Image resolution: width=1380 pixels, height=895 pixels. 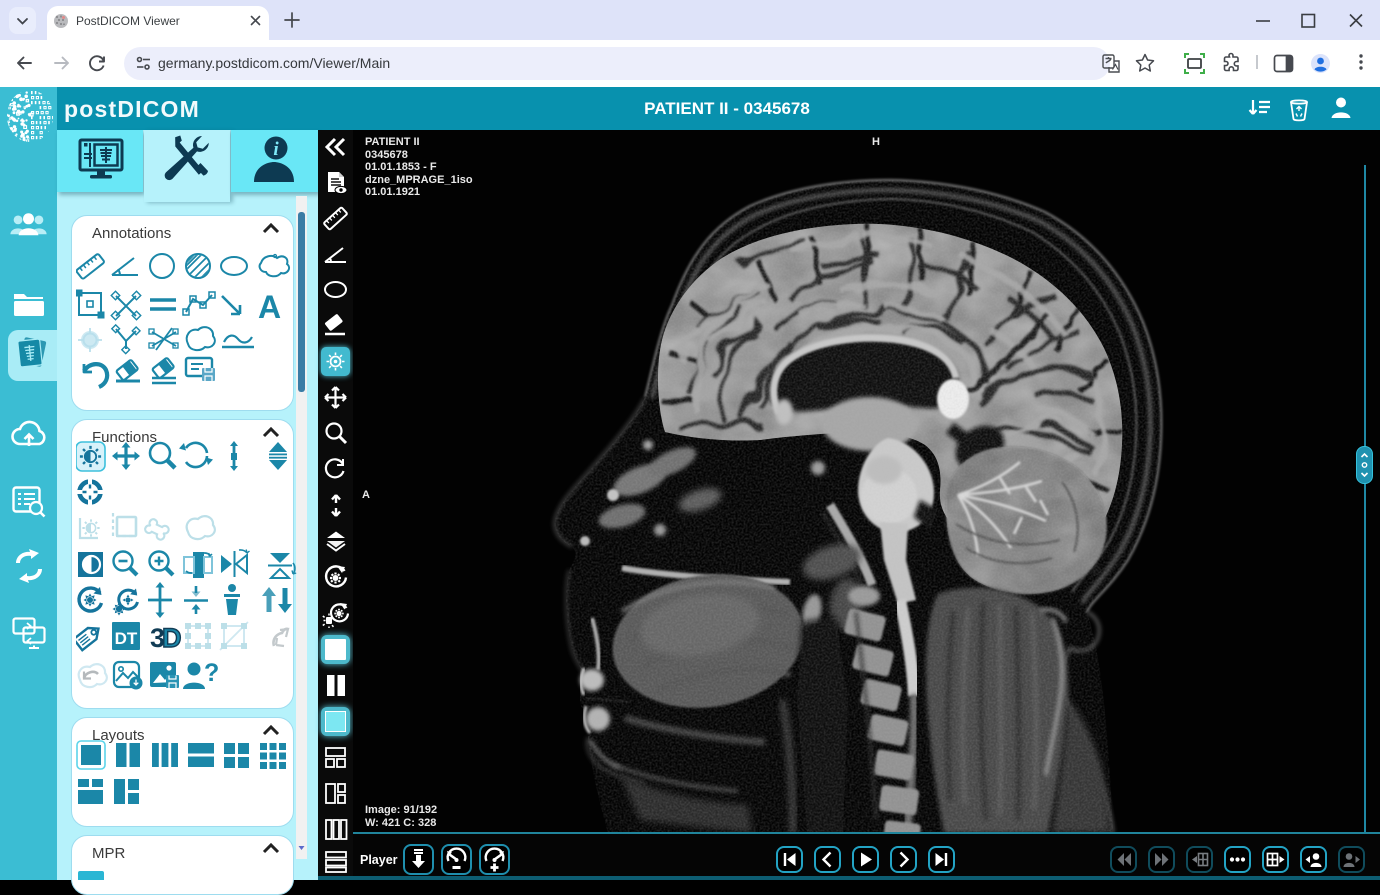 What do you see at coordinates (126, 638) in the screenshot?
I see `svg-text: DT` at bounding box center [126, 638].